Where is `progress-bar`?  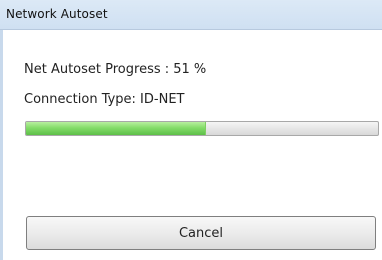
progress-bar is located at coordinates (202, 128).